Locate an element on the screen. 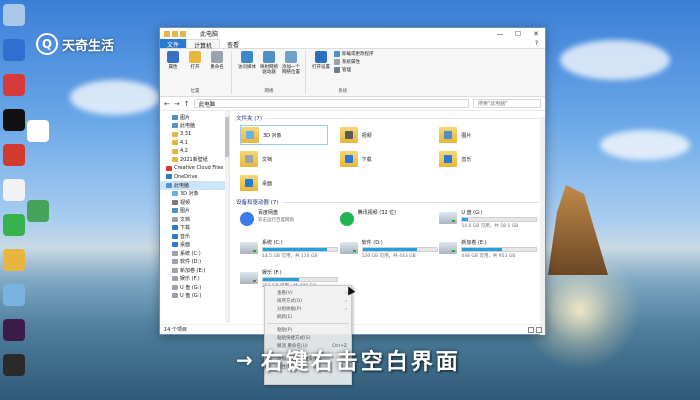 The image size is (700, 400). nav-item: 软件 (D:) is located at coordinates (194, 262).